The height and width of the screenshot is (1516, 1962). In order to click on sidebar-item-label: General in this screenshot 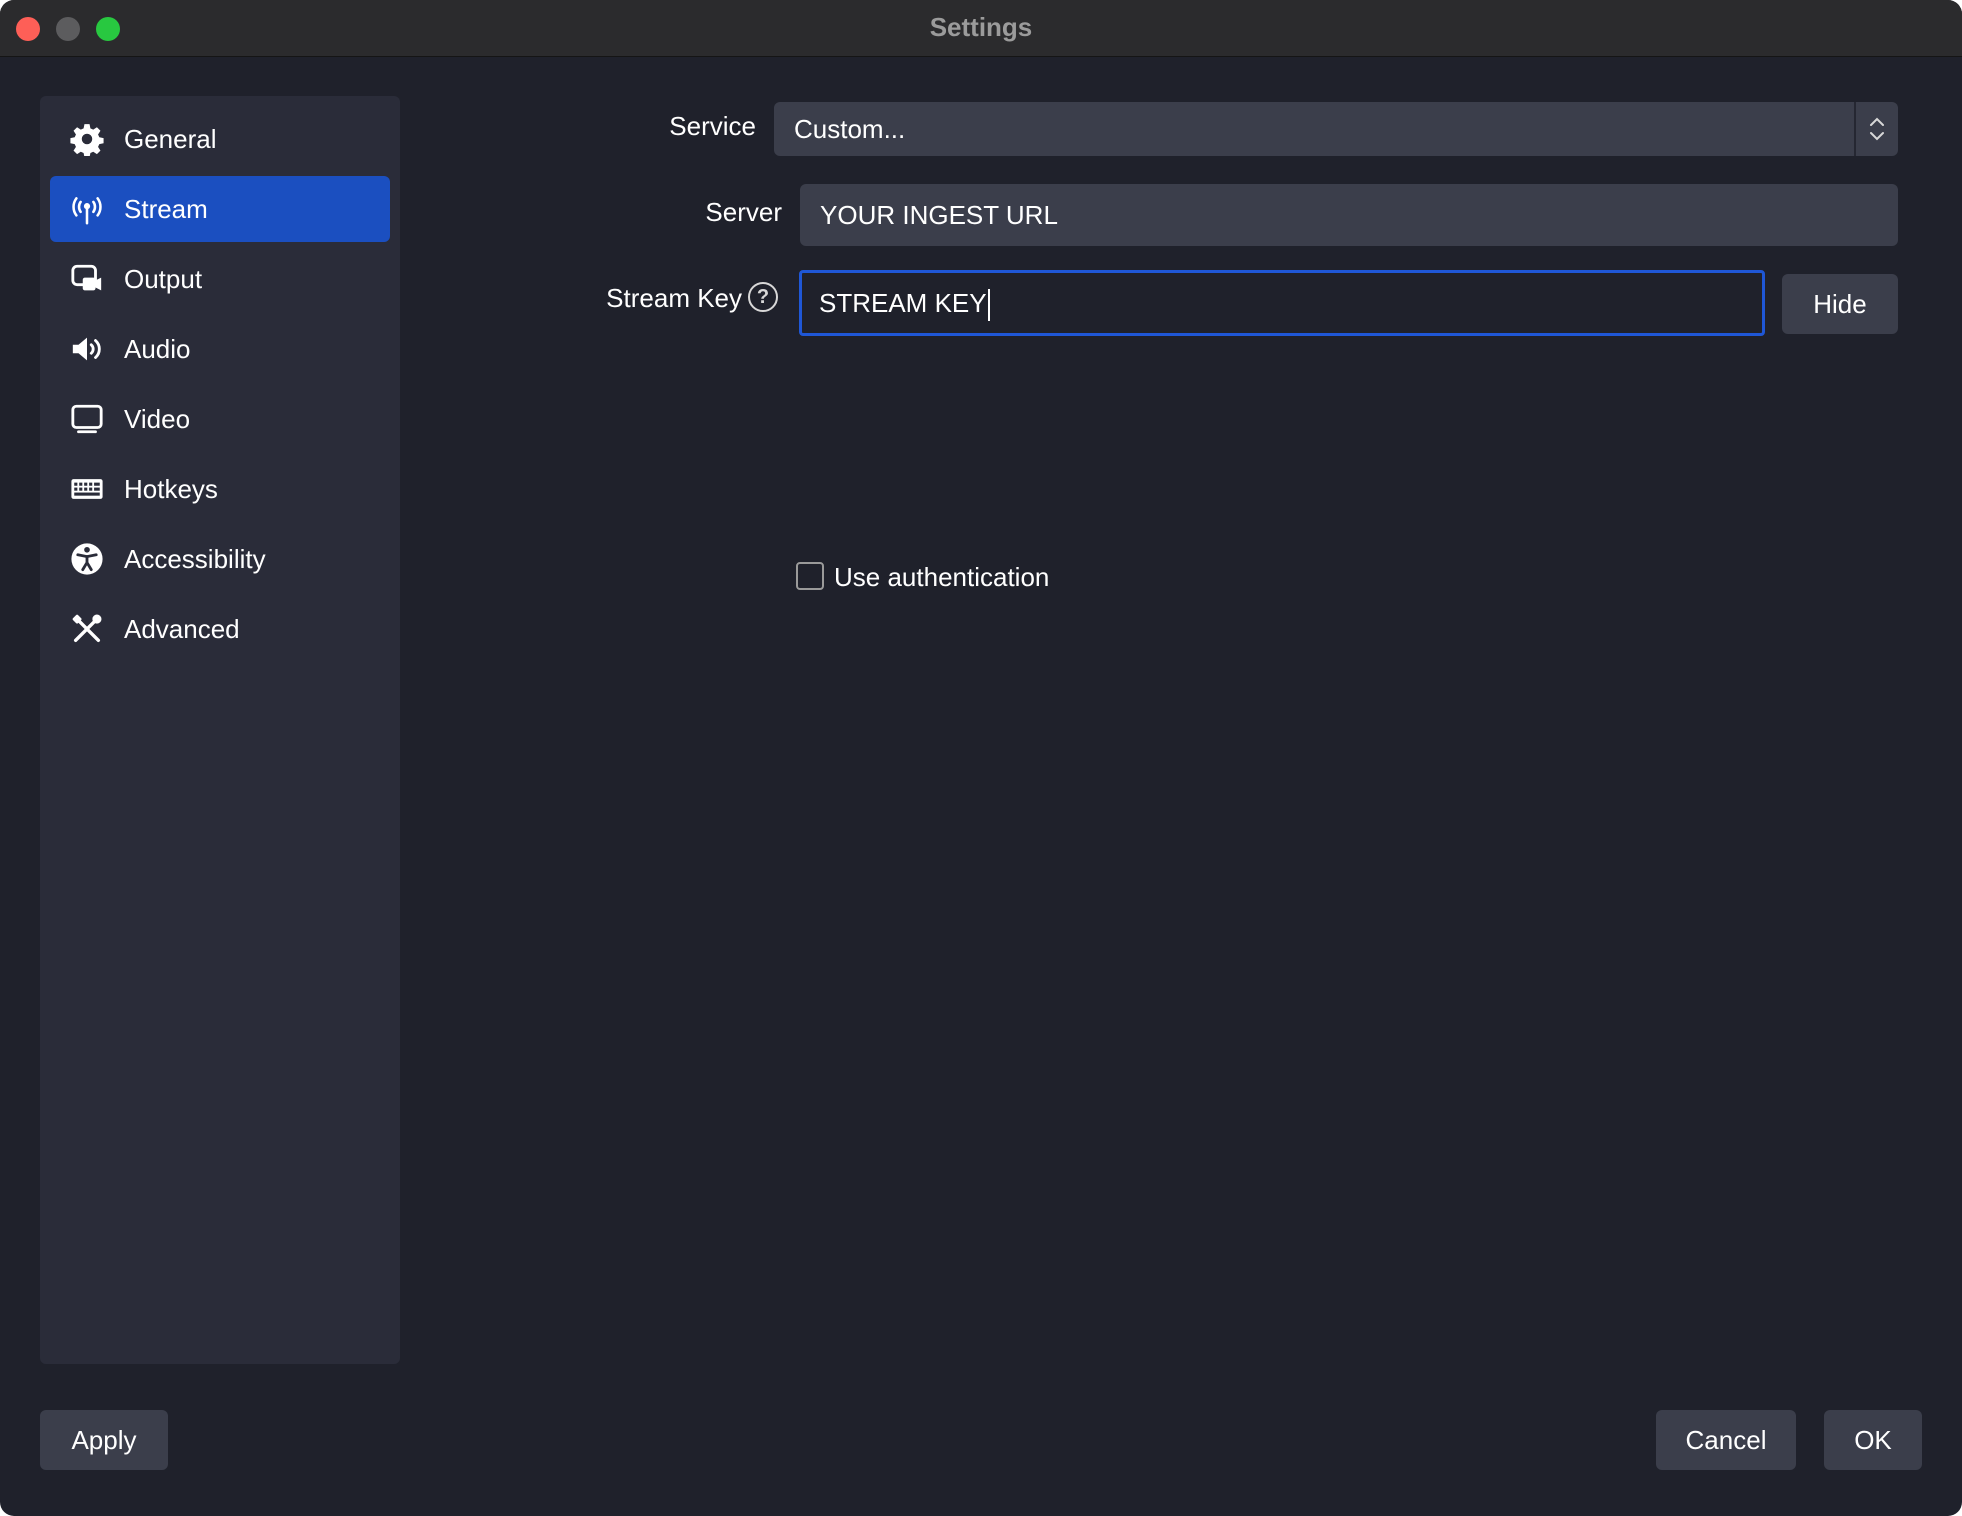, I will do `click(170, 139)`.